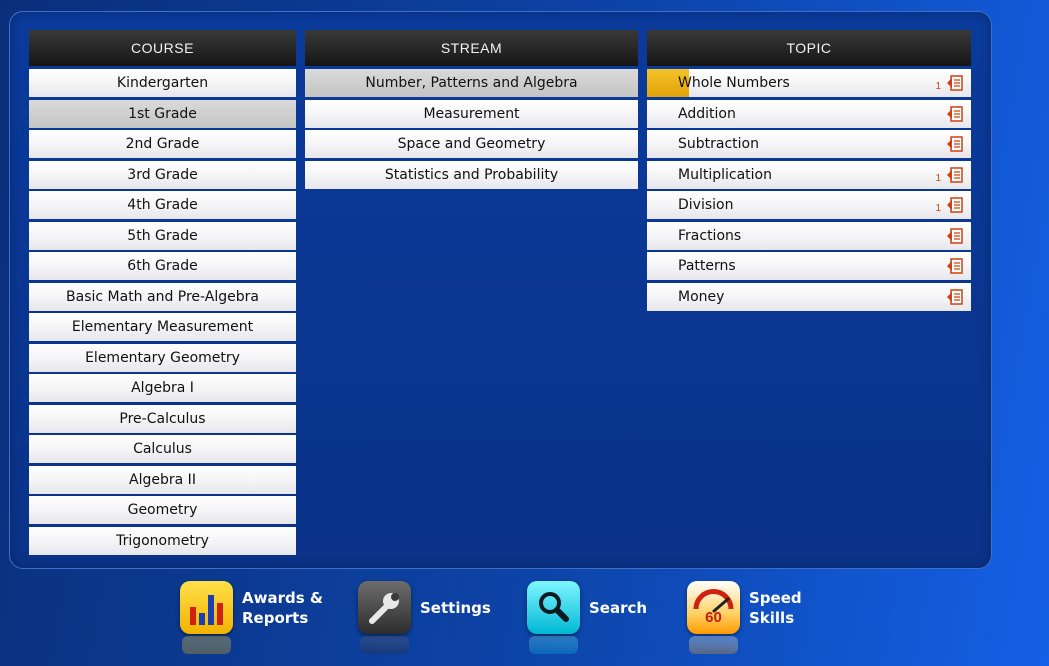  Describe the element at coordinates (162, 327) in the screenshot. I see `course-item-elementary-measurement: Elementary Measurement` at that location.